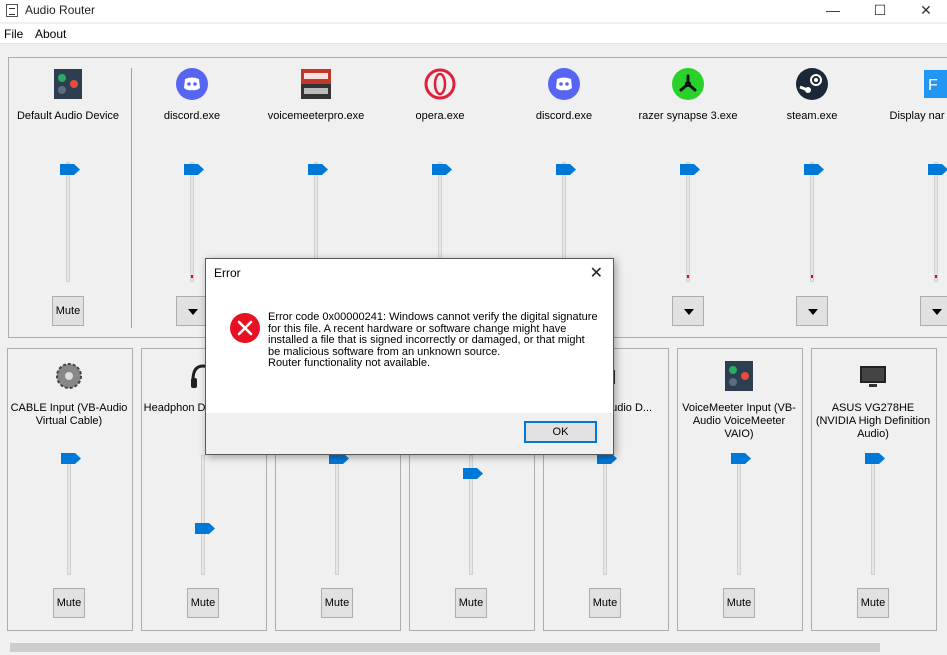 This screenshot has width=947, height=655. I want to click on menu-bar: File About, so click(473, 34).